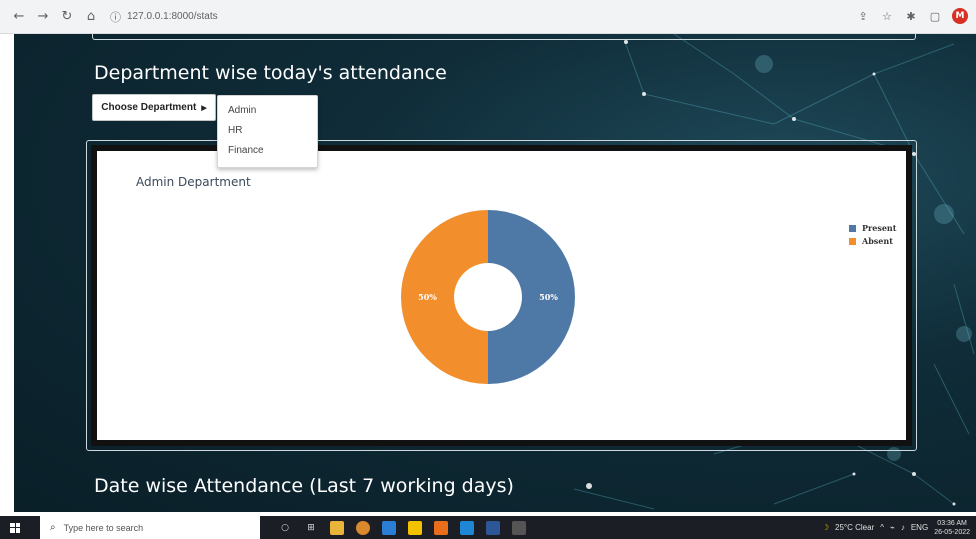 The image size is (976, 539). Describe the element at coordinates (91, 17) in the screenshot. I see `home-icon: ⌂` at that location.